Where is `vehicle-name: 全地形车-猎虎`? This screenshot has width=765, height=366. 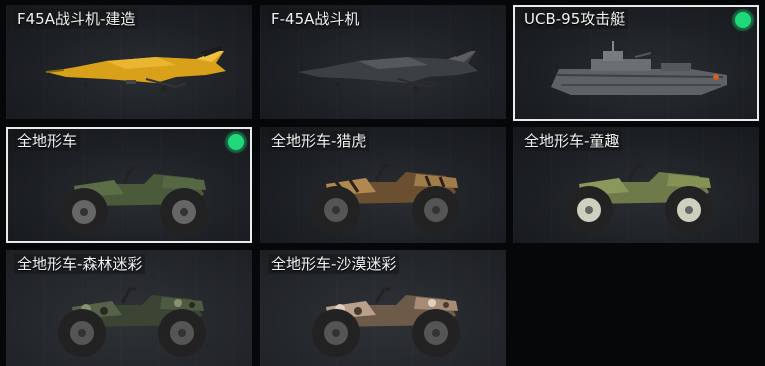
vehicle-name: 全地形车-猎虎 is located at coordinates (319, 141).